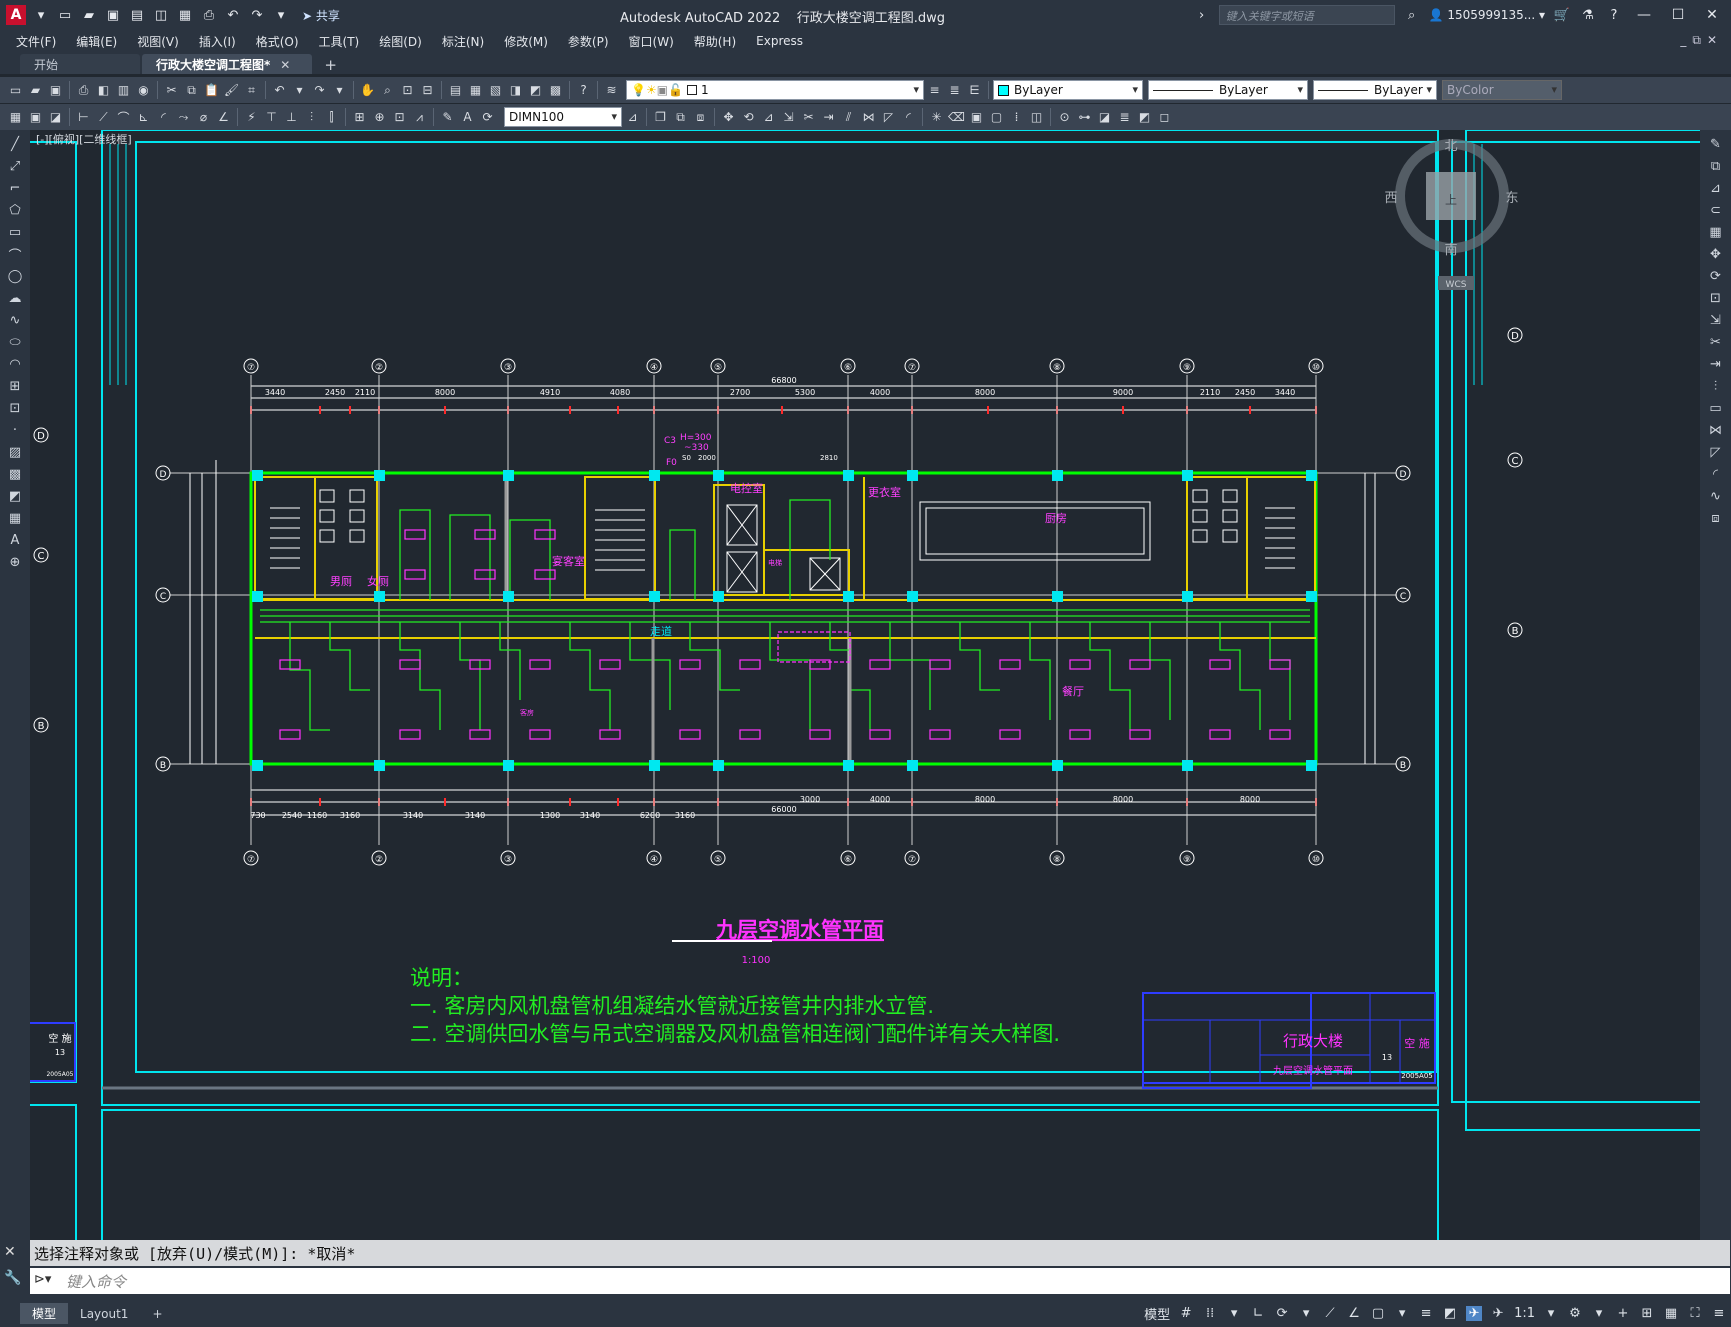  I want to click on menu-format: 格式(O), so click(281, 41).